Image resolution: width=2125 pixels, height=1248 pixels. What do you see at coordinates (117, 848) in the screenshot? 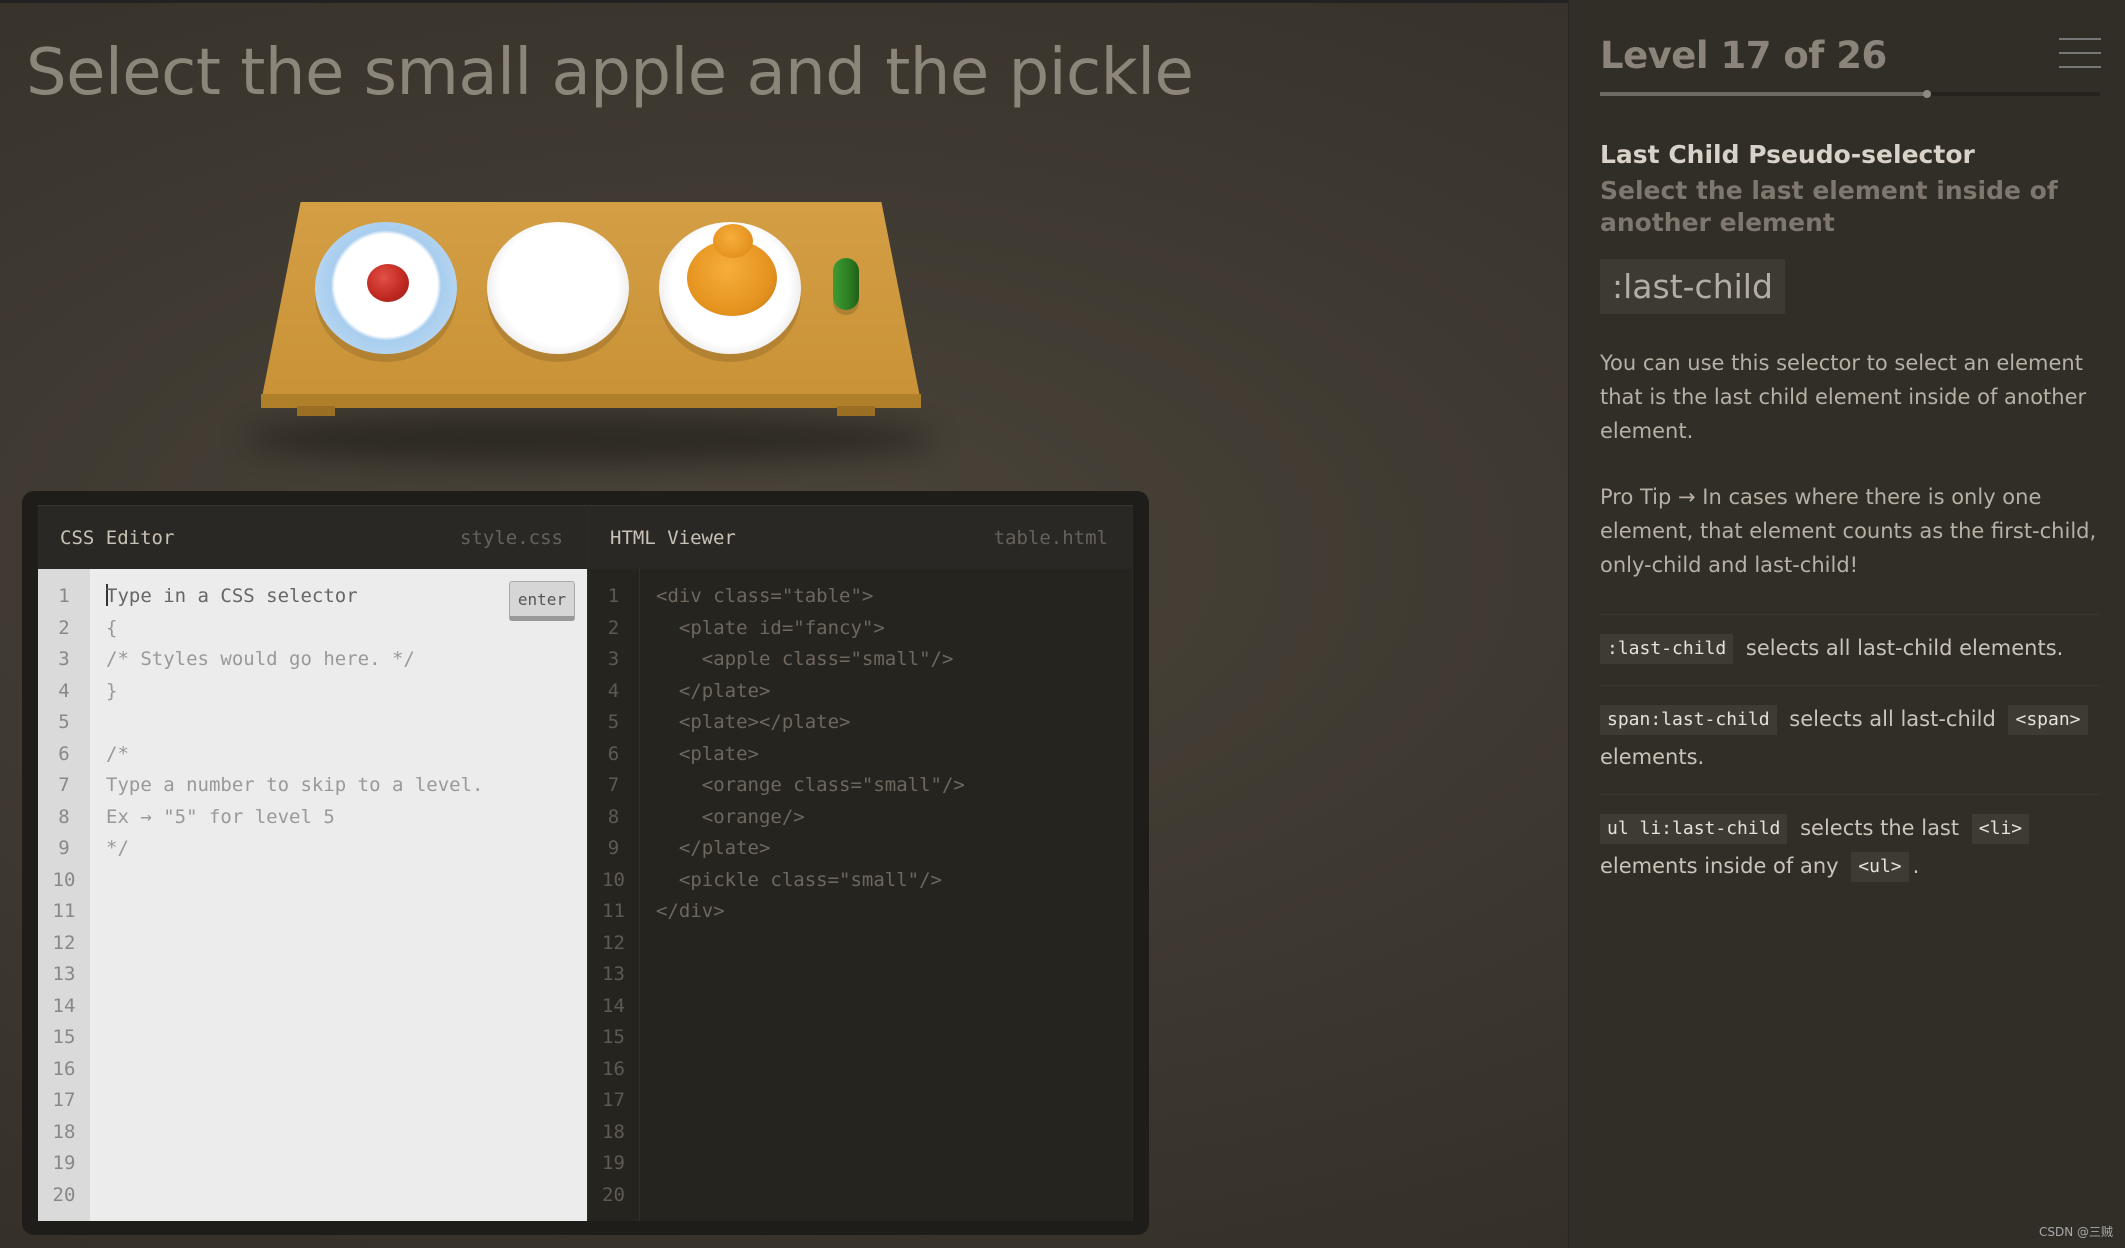
I see `code-line: */` at bounding box center [117, 848].